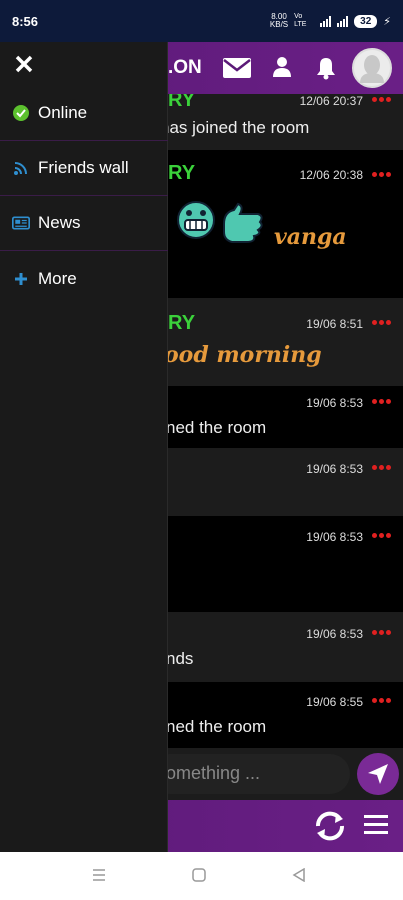 The height and width of the screenshot is (900, 403). I want to click on message-text: vanga, so click(310, 237).